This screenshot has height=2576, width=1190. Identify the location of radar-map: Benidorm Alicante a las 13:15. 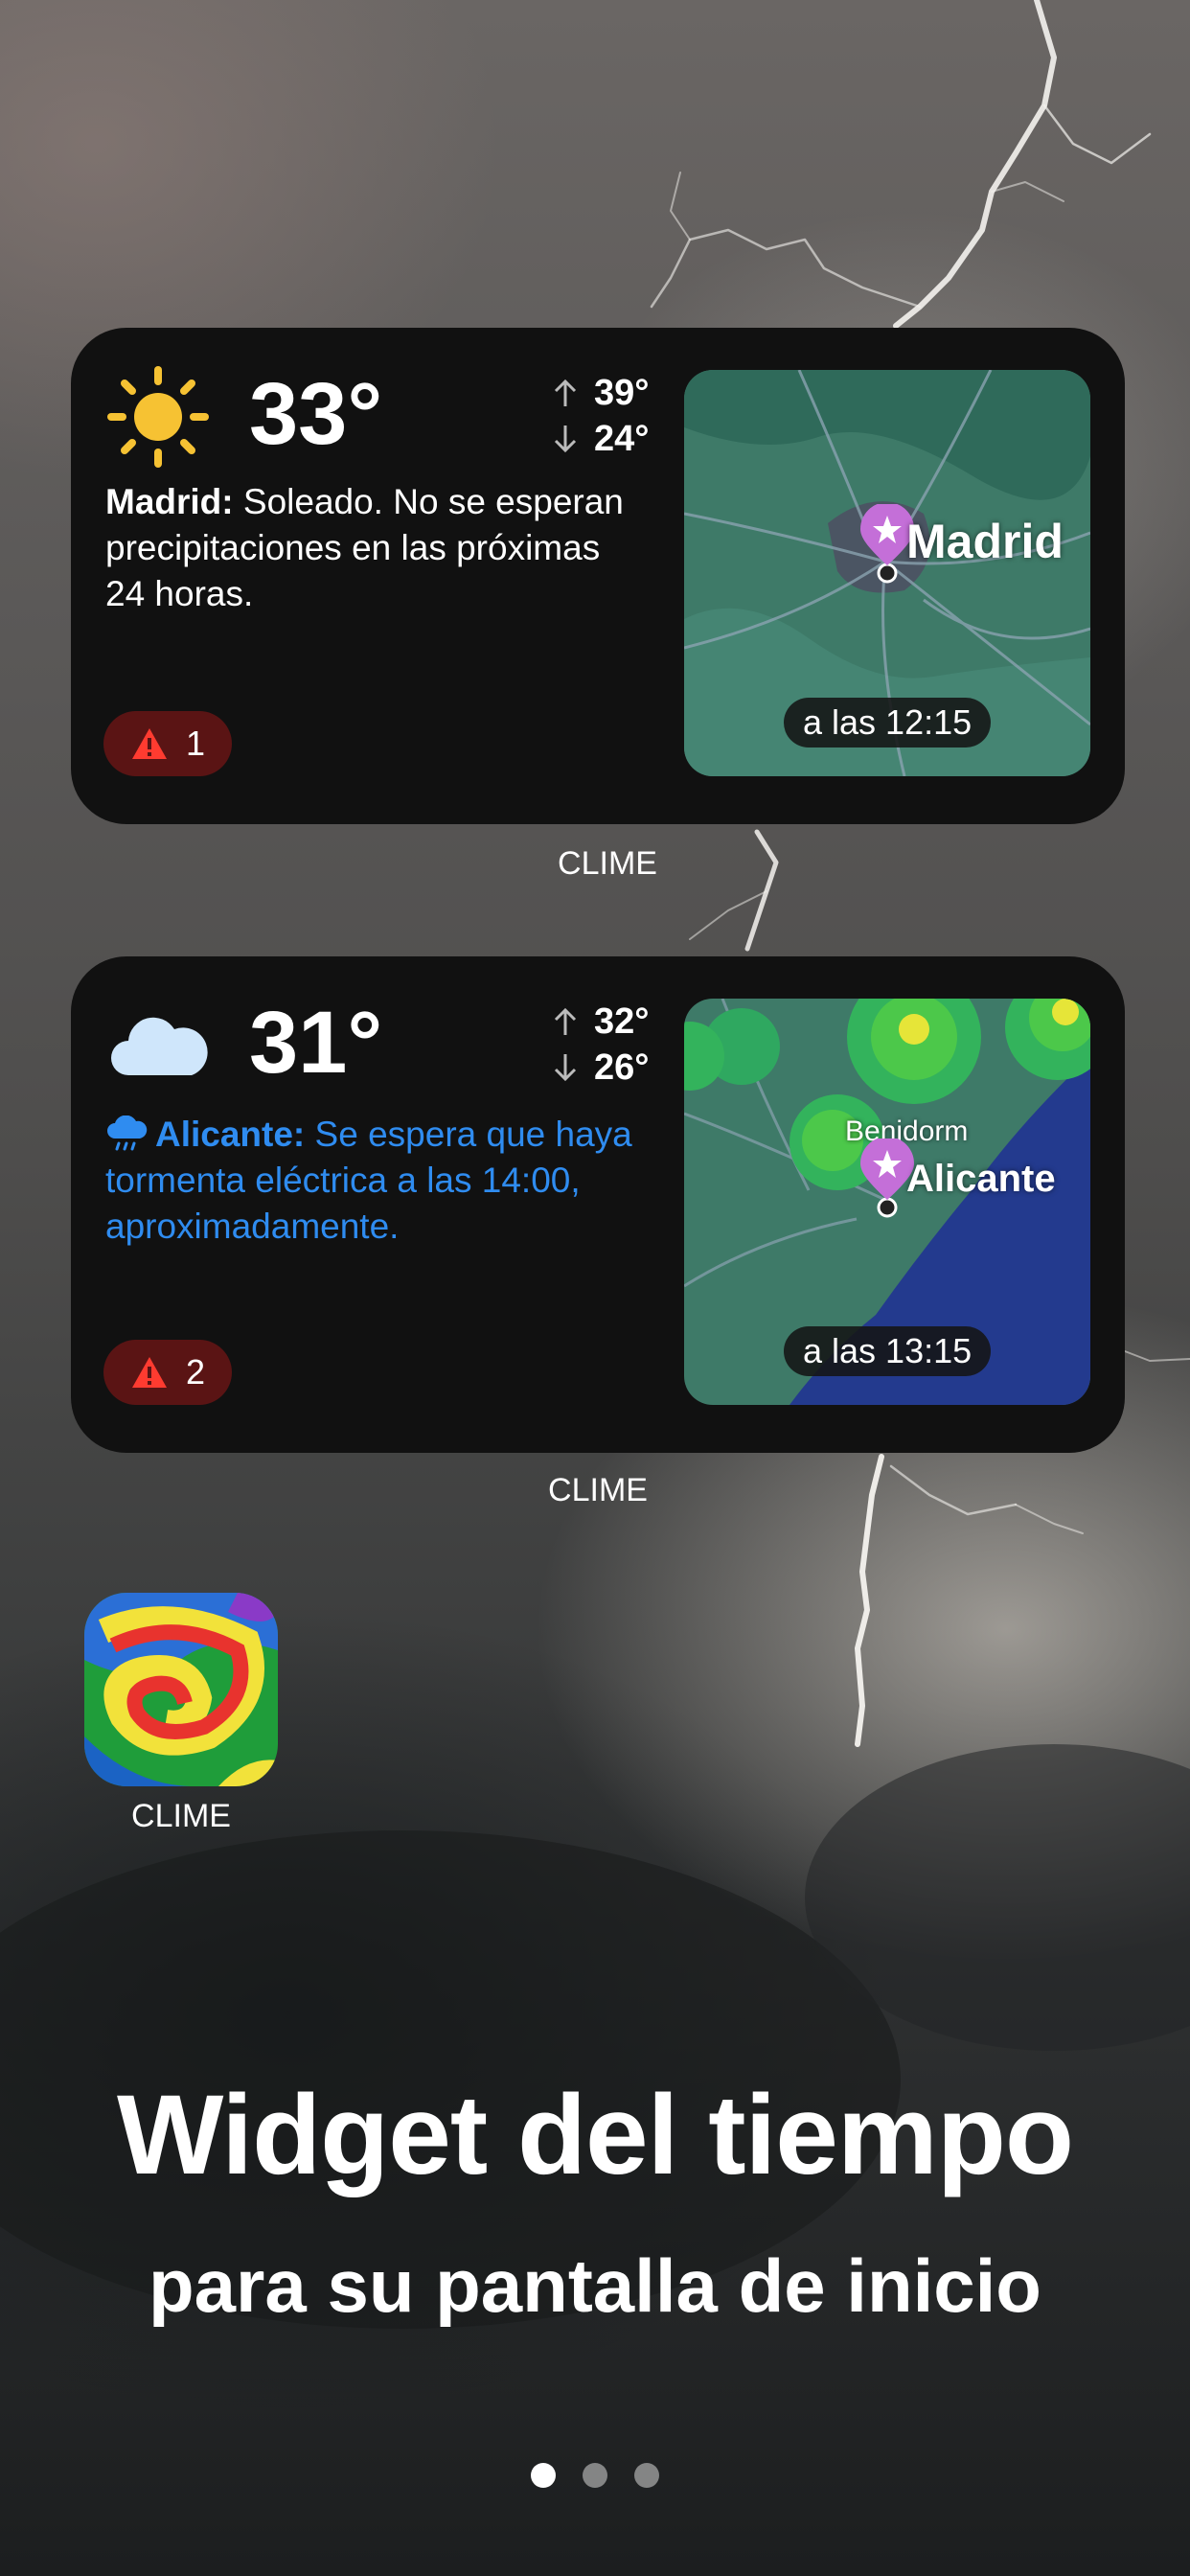
(887, 1202).